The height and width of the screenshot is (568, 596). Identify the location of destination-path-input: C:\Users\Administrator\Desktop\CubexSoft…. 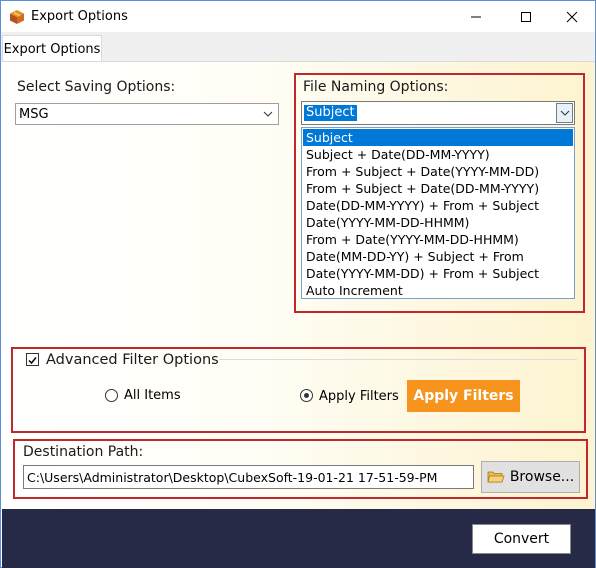
(248, 477).